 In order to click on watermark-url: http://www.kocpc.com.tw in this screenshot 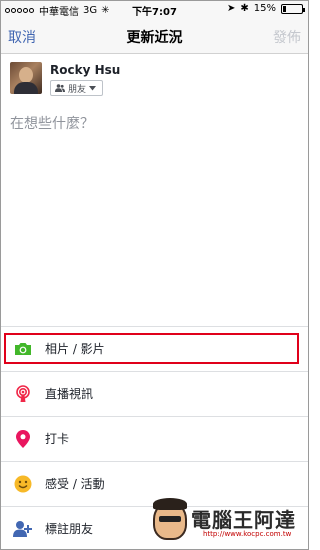, I will do `click(247, 534)`.